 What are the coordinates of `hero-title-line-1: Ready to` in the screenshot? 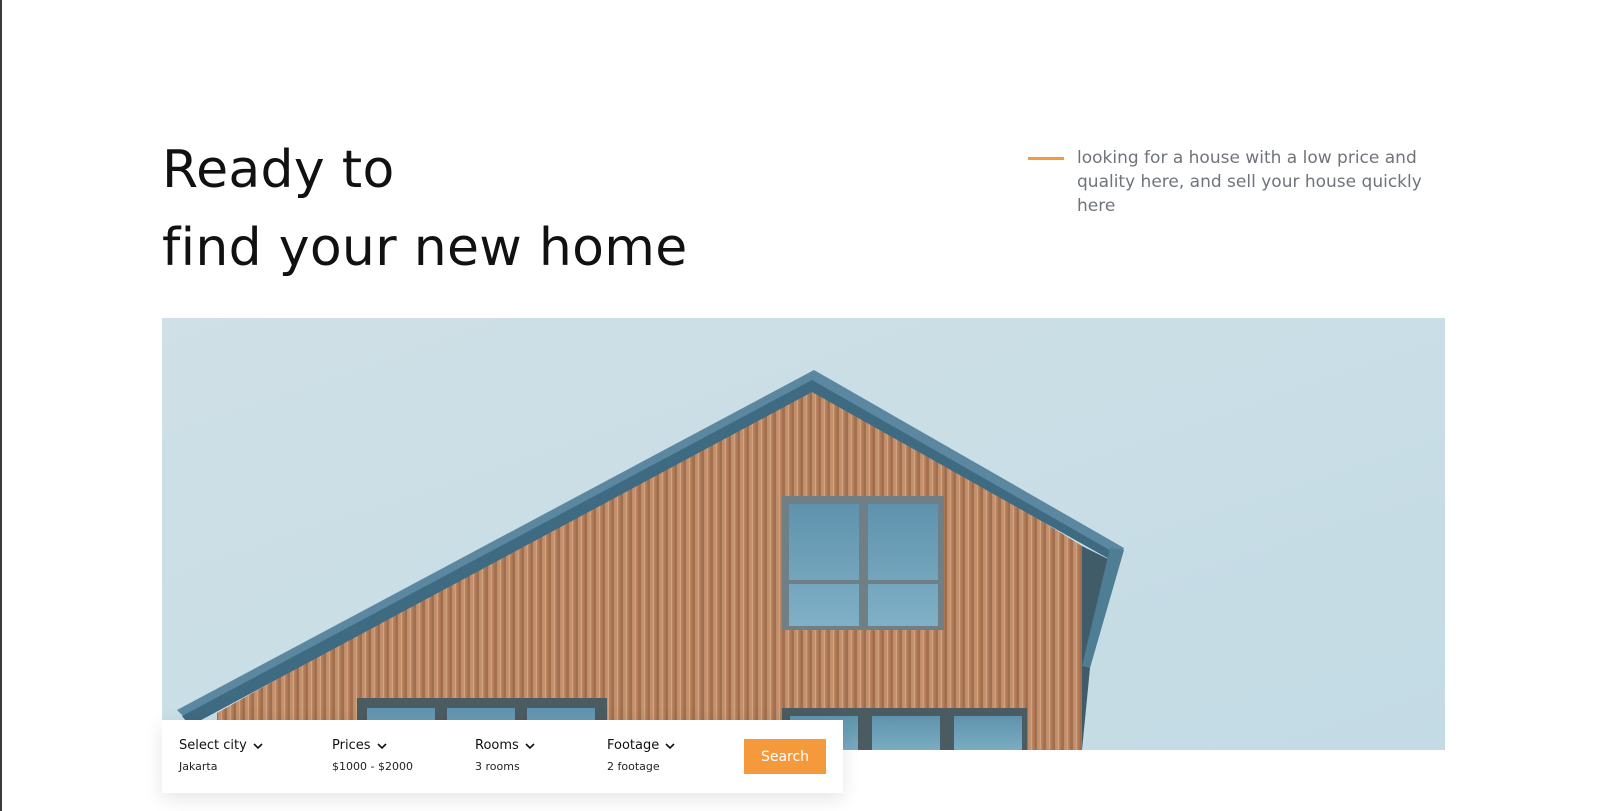 It's located at (278, 170).